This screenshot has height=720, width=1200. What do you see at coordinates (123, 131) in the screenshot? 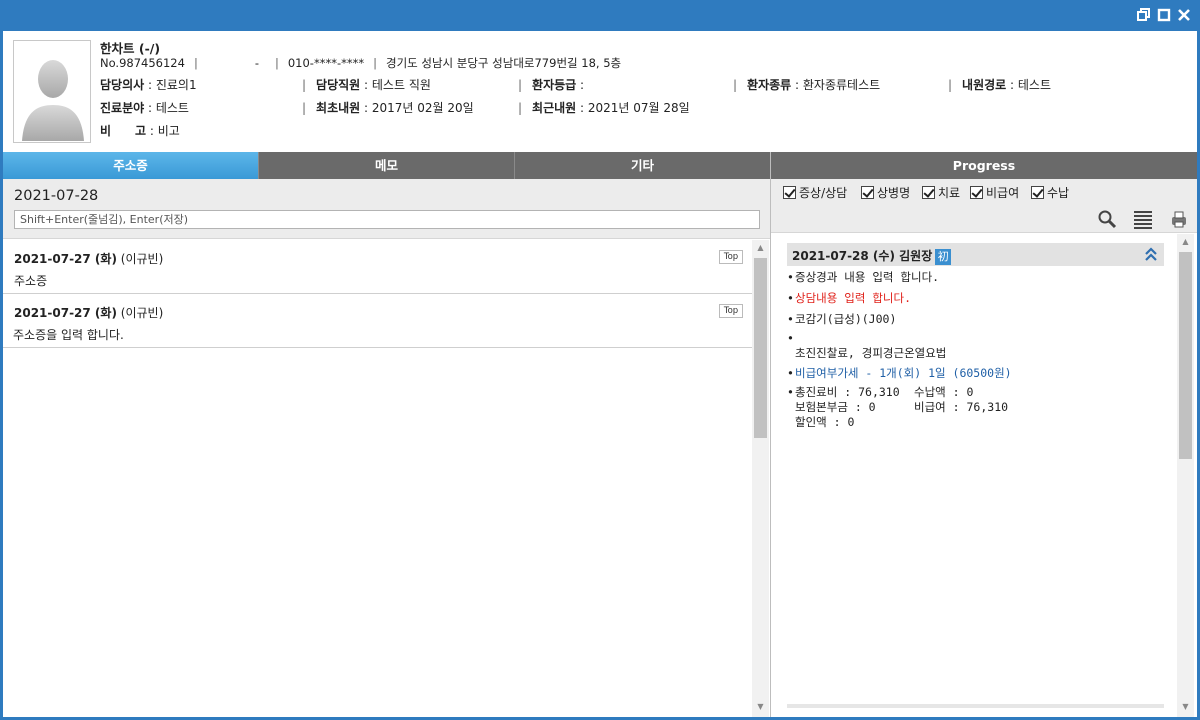
I see `note-label: 비 고` at bounding box center [123, 131].